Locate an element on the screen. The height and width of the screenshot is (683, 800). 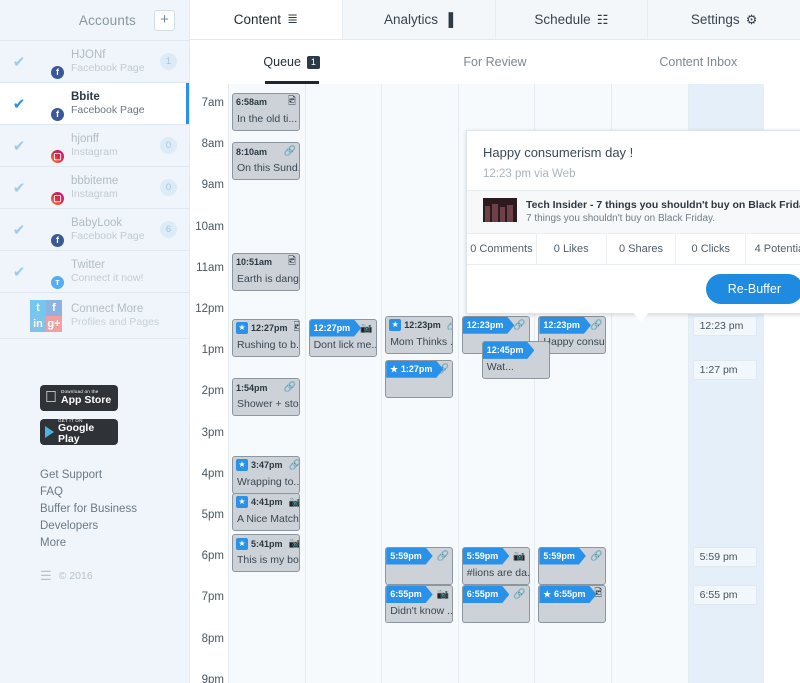
hour-label-5pm: 5pm is located at coordinates (212, 515).